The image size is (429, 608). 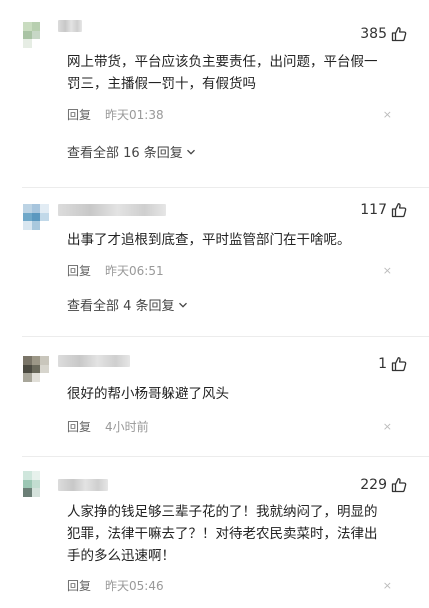 What do you see at coordinates (225, 187) in the screenshot?
I see `divider` at bounding box center [225, 187].